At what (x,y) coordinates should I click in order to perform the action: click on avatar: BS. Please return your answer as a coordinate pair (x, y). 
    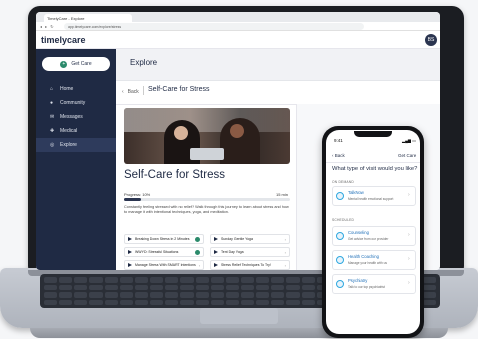
    Looking at the image, I should click on (431, 40).